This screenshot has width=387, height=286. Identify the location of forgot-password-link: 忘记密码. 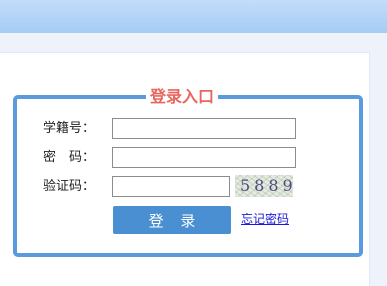
(265, 219).